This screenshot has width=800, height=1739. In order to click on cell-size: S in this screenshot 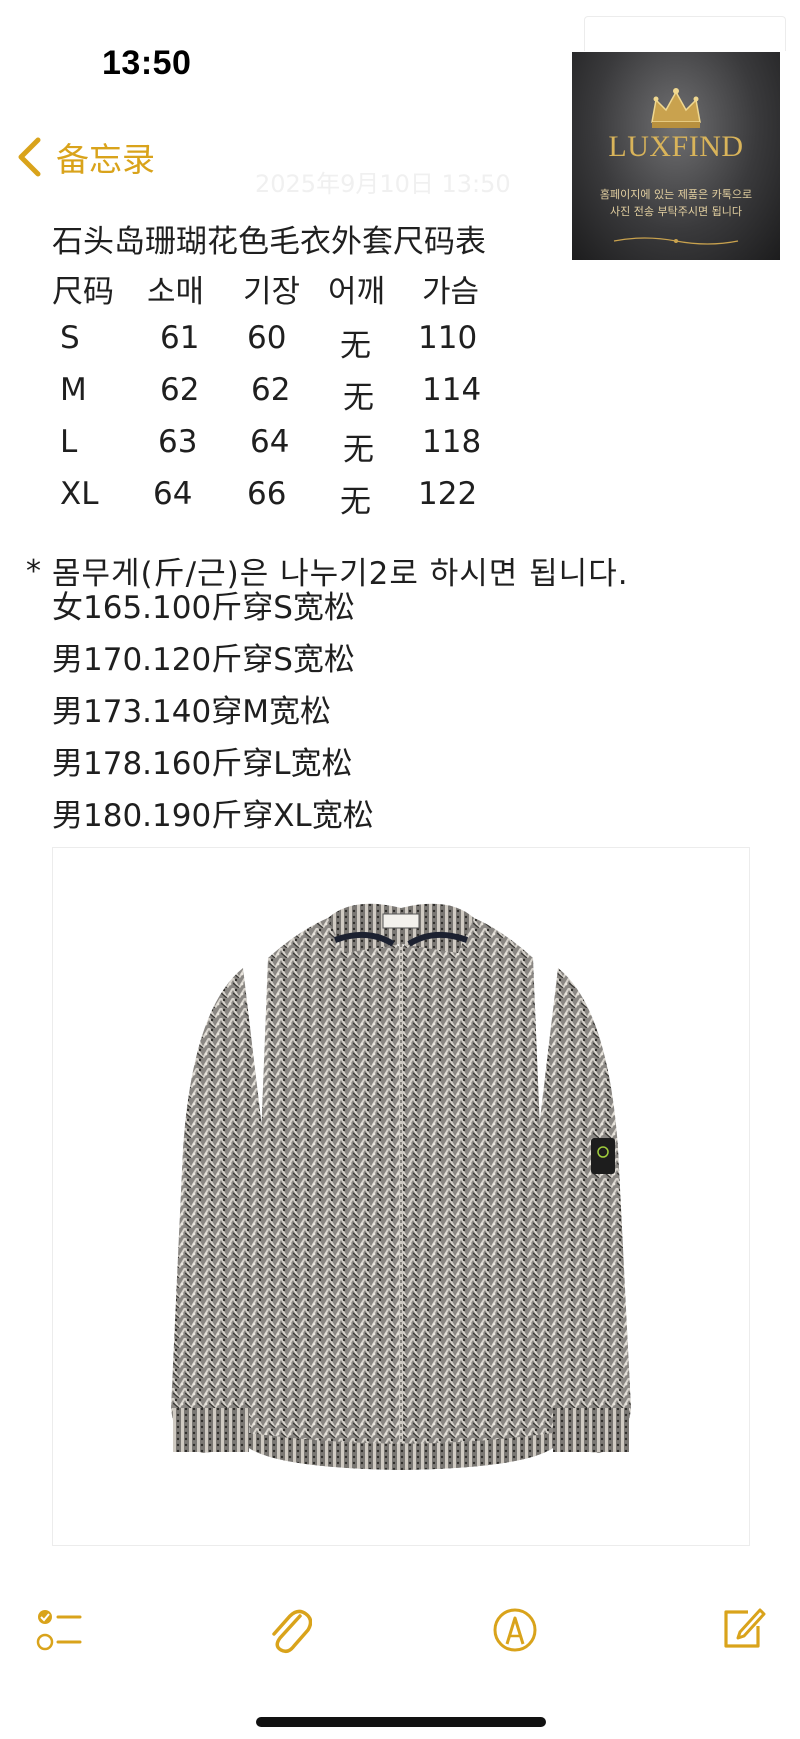, I will do `click(70, 338)`.